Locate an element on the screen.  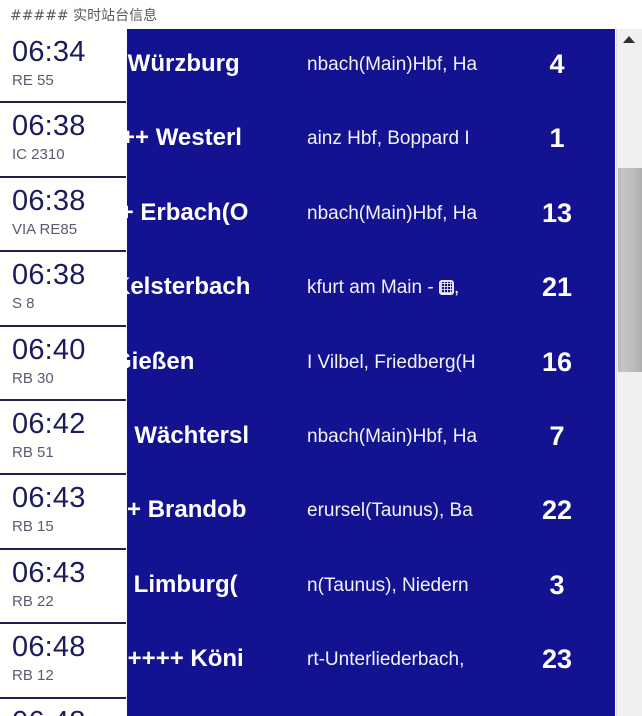
train-number: RB 30 is located at coordinates (33, 378).